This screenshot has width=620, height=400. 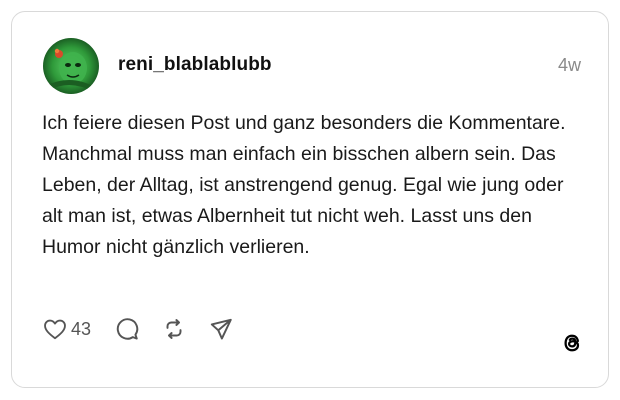 I want to click on repost-icon, so click(x=174, y=329).